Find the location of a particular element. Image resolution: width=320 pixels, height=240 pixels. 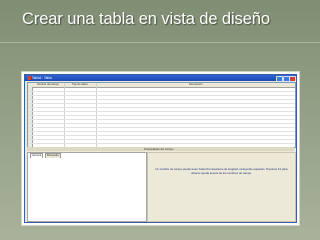

field-properties-label: Propiedades del campo is located at coordinates (159, 149).